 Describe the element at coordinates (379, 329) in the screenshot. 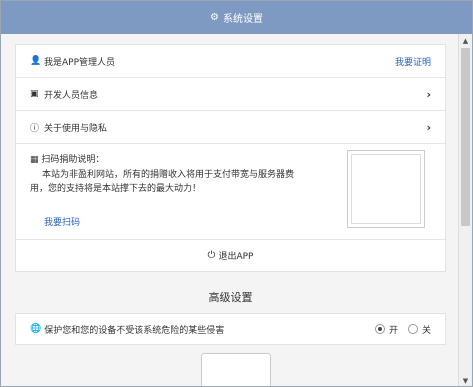

I see `radio-on-dot` at that location.